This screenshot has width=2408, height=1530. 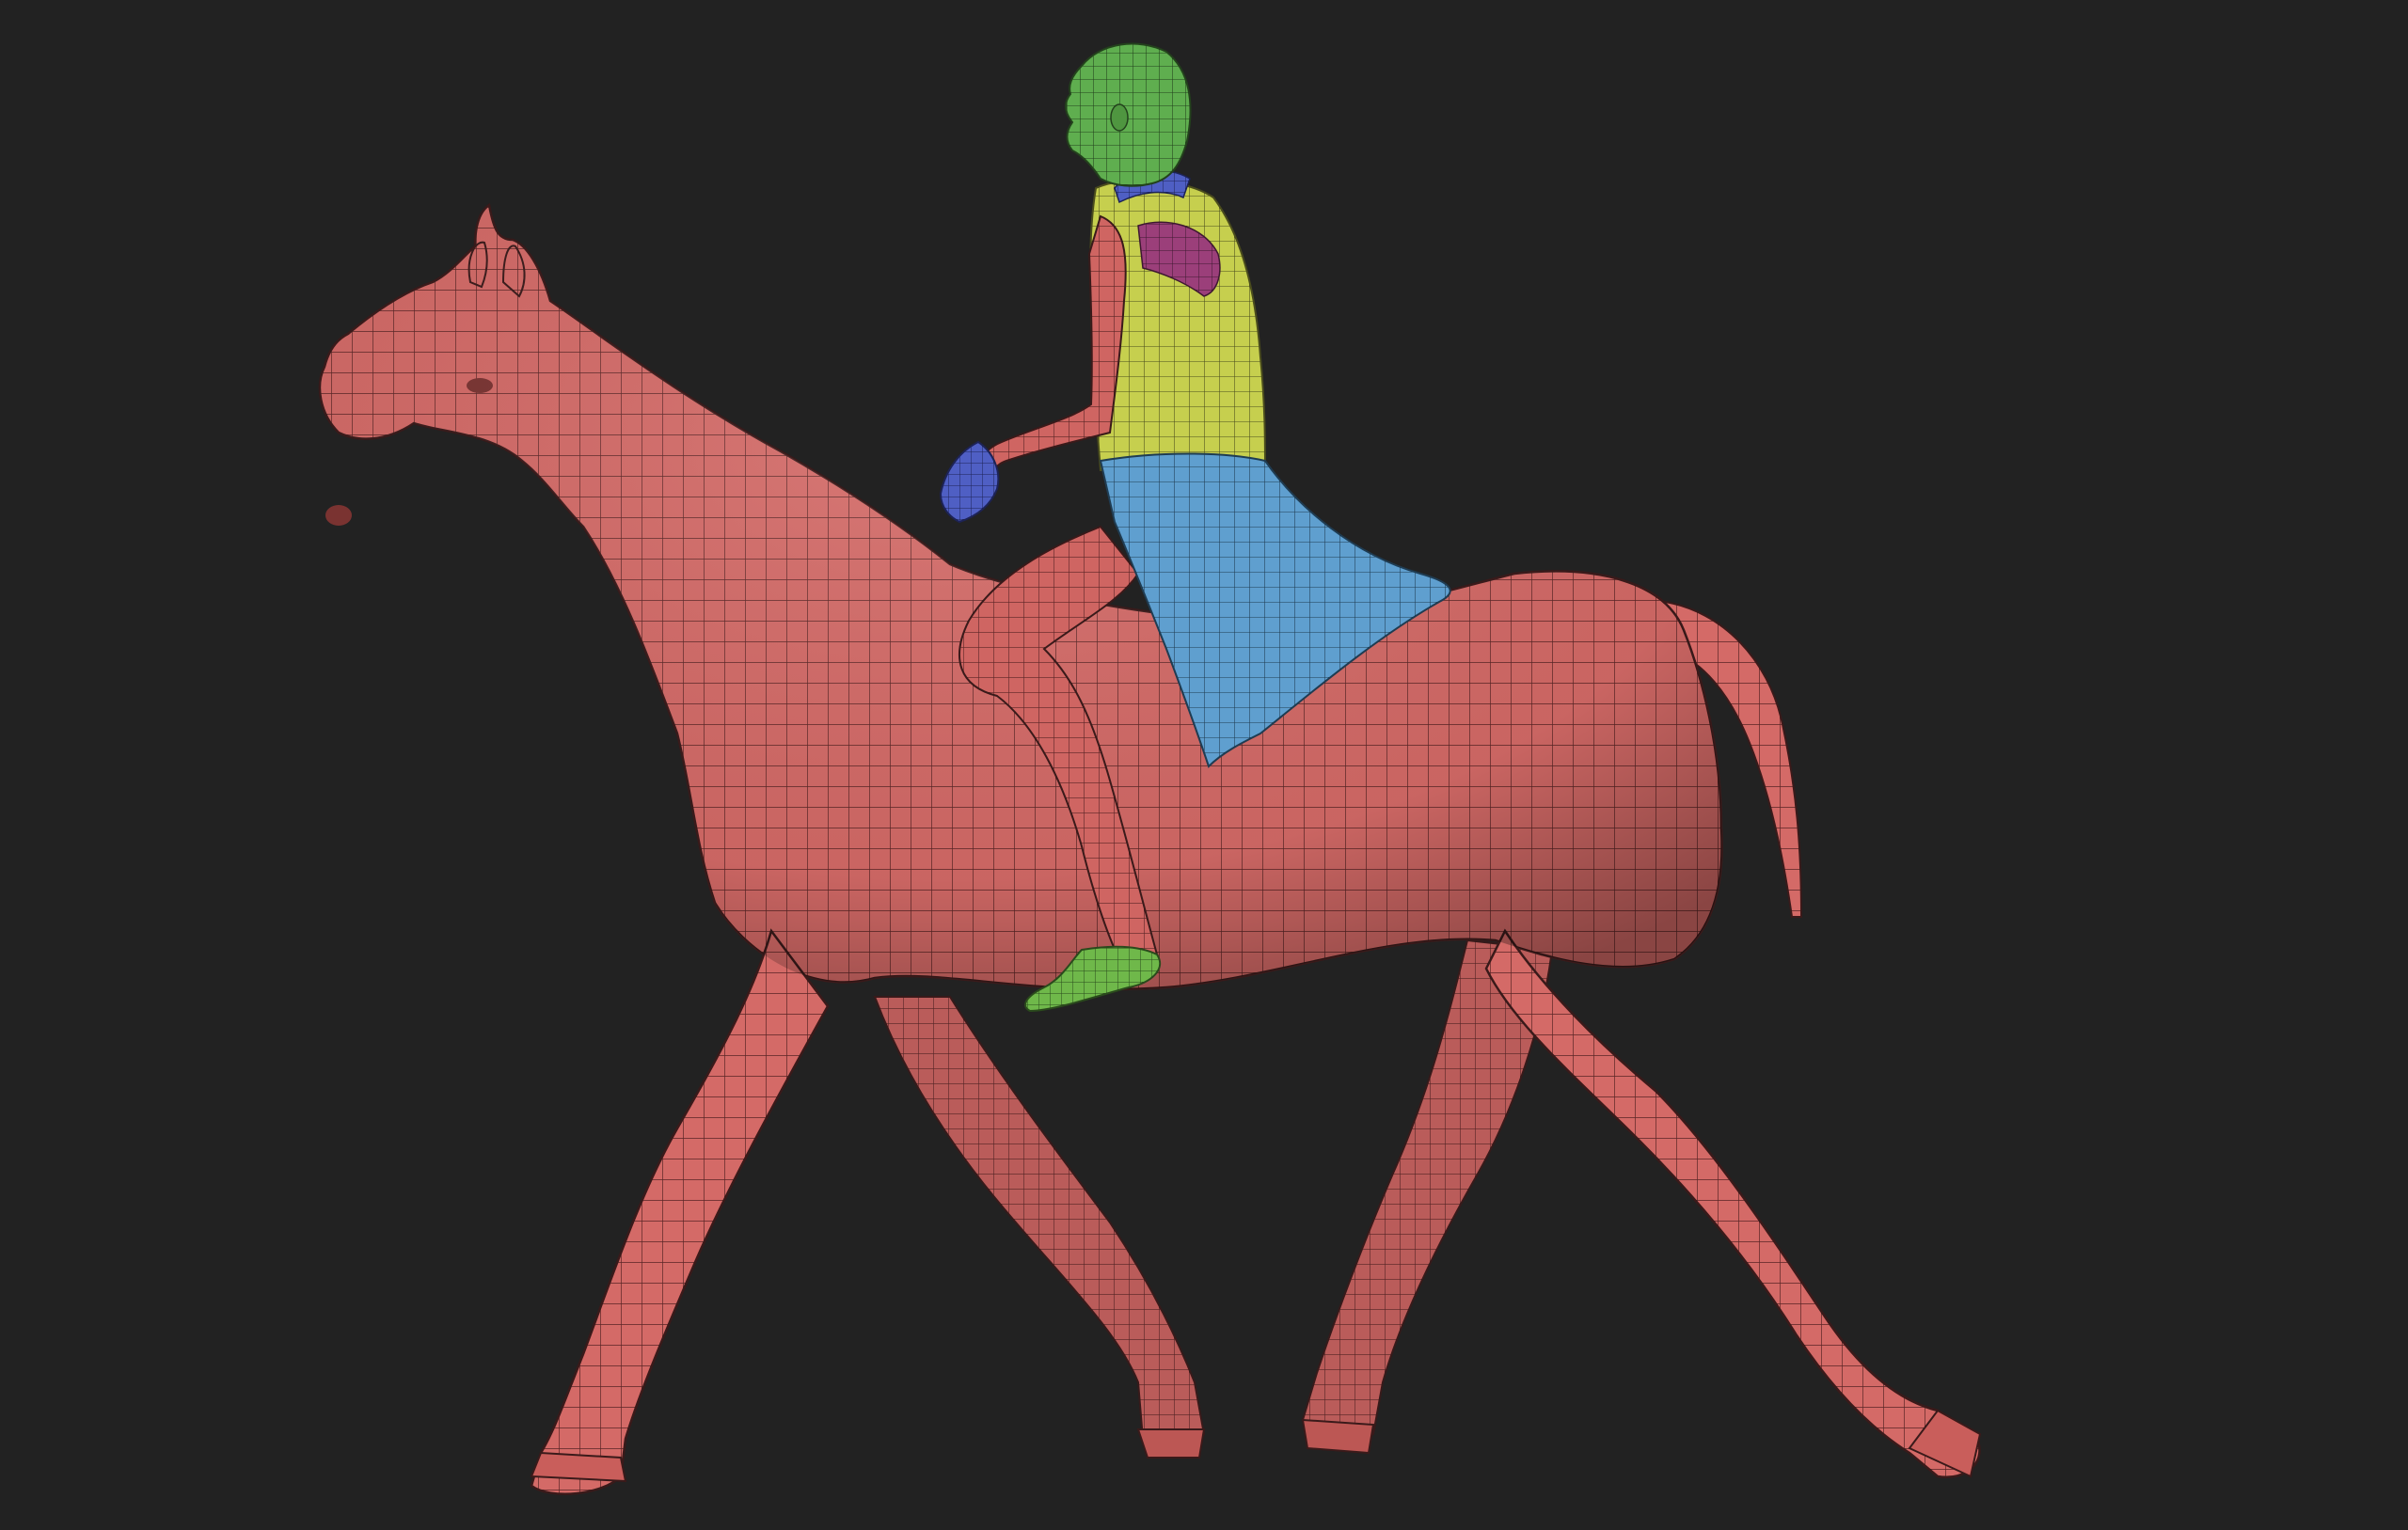 What do you see at coordinates (1120, 117) in the screenshot?
I see `rider-ear` at bounding box center [1120, 117].